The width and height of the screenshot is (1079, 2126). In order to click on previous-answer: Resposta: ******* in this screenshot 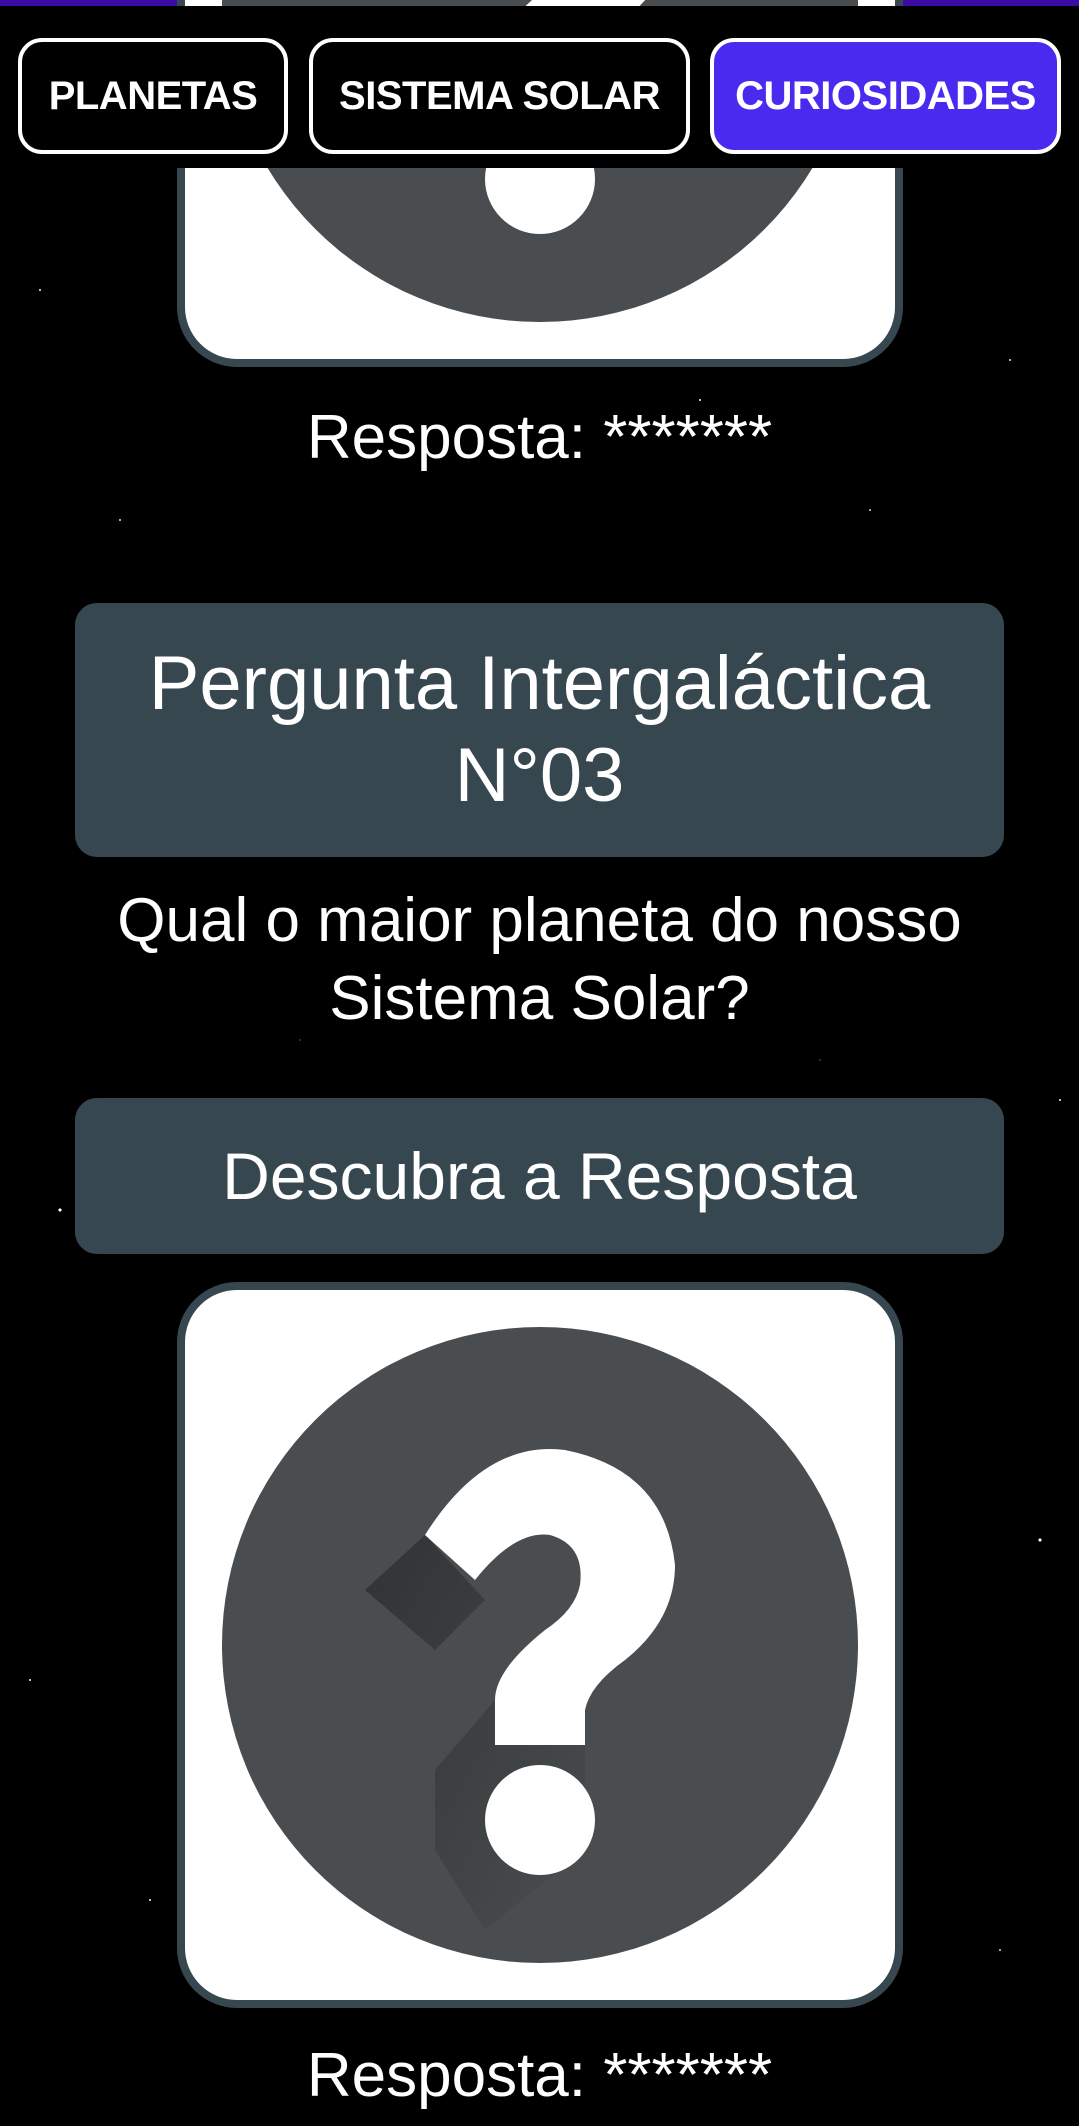, I will do `click(539, 437)`.